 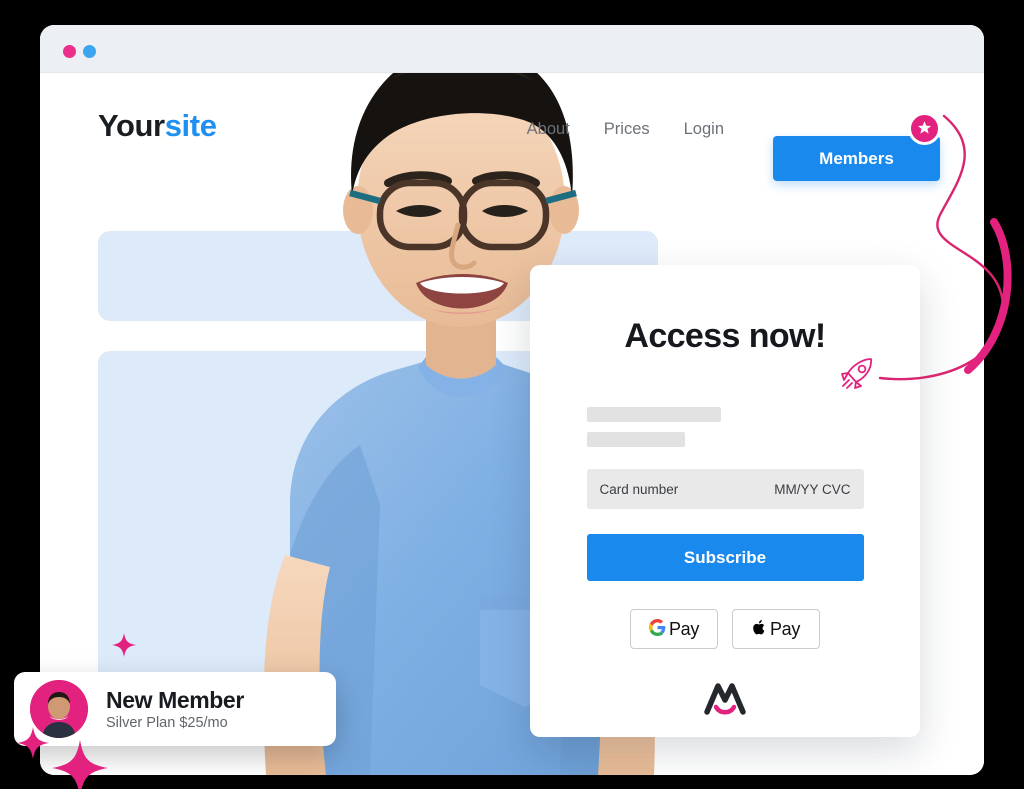 What do you see at coordinates (856, 373) in the screenshot?
I see `rocket-icon` at bounding box center [856, 373].